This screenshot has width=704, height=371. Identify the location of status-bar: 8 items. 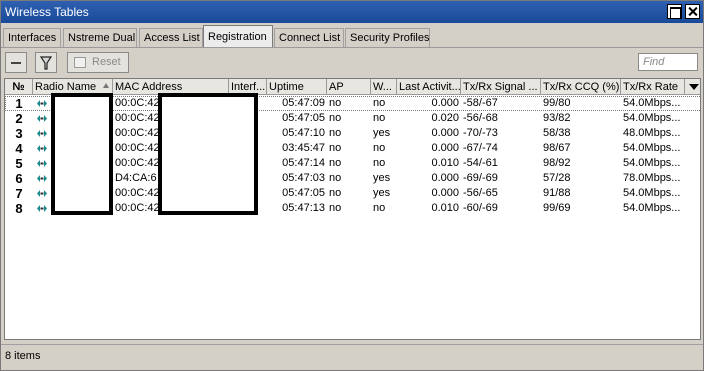
(352, 356).